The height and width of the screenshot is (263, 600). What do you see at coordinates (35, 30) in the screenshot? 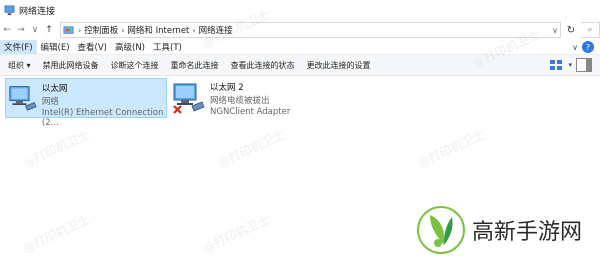
I see `recent-locations-chevron-icon: ∨` at bounding box center [35, 30].